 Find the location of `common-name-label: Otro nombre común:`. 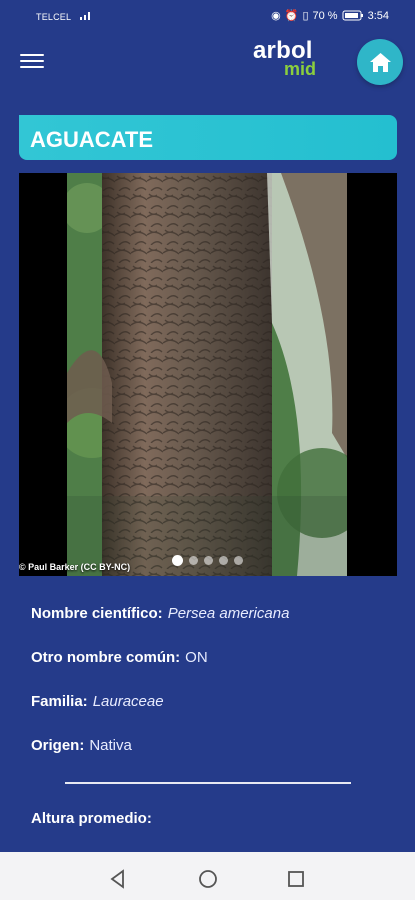

common-name-label: Otro nombre común: is located at coordinates (106, 657).